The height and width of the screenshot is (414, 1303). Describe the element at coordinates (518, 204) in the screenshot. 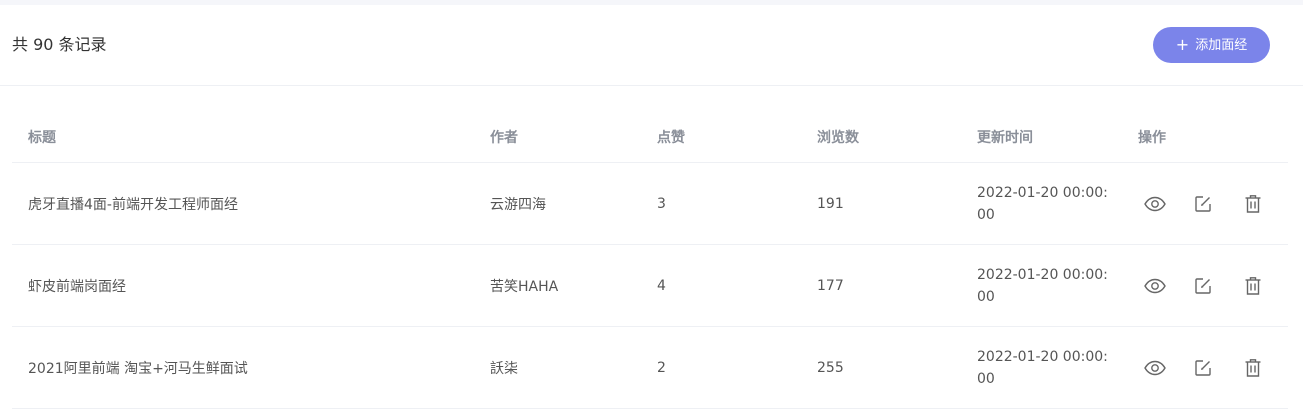

I see `row-author: 云游四海` at that location.